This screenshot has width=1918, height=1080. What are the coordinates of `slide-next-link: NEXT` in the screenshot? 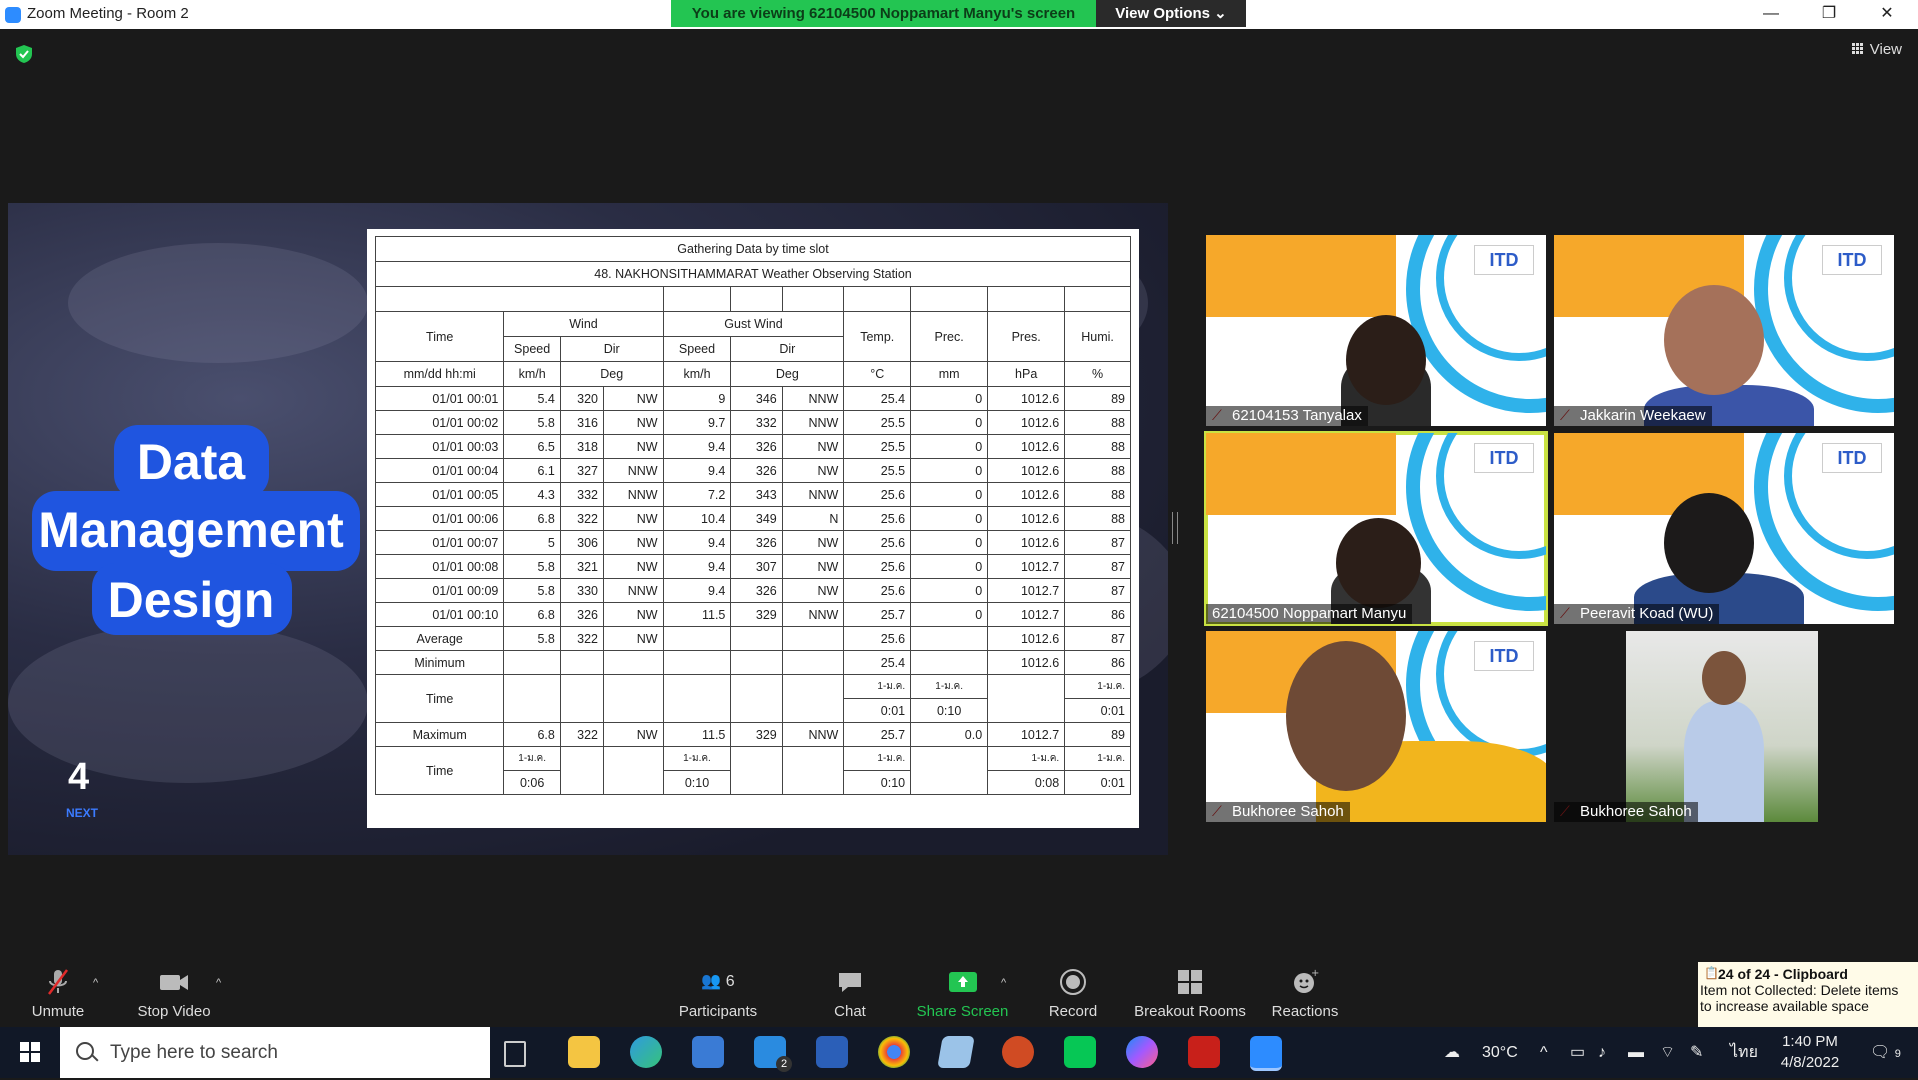 It's located at (82, 813).